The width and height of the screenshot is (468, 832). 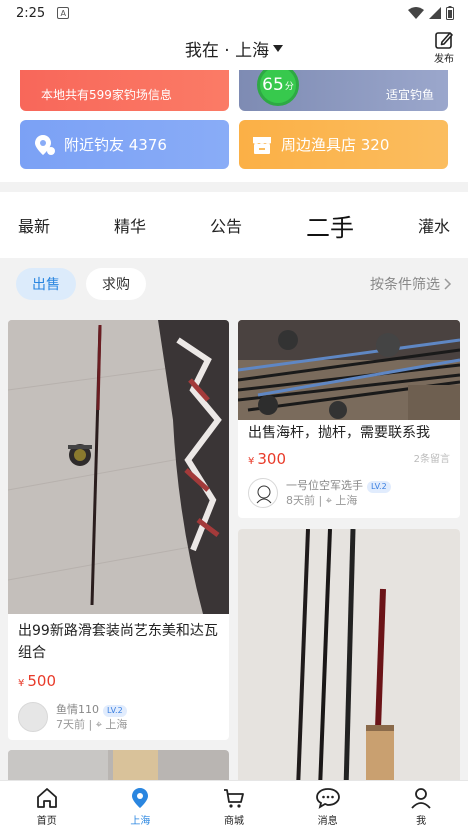 What do you see at coordinates (409, 95) in the screenshot?
I see `fishing-advice-text: 适宜钓鱼` at bounding box center [409, 95].